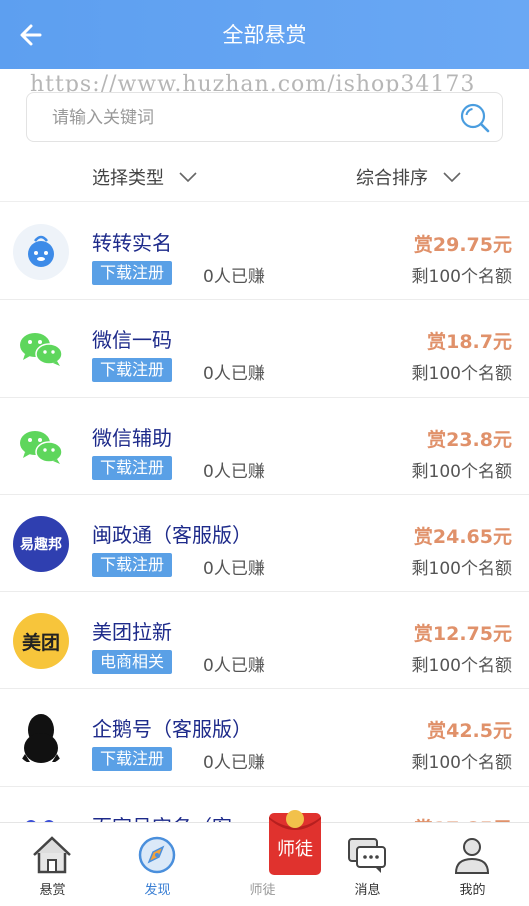  I want to click on message-icon, so click(367, 855).